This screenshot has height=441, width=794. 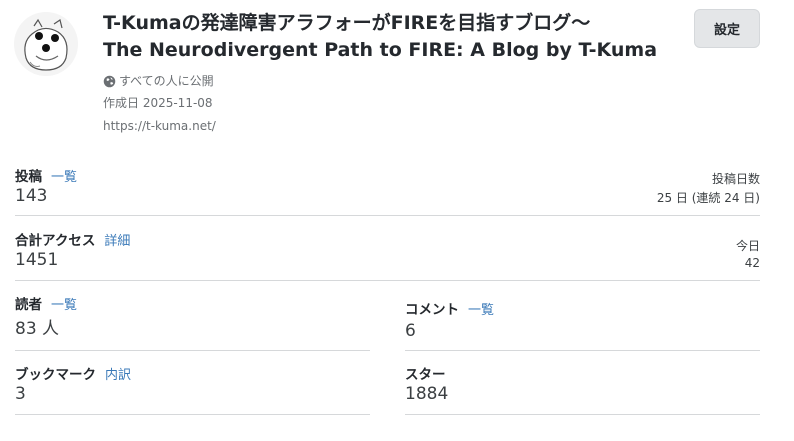 What do you see at coordinates (117, 239) in the screenshot?
I see `access-detail-link: 詳細` at bounding box center [117, 239].